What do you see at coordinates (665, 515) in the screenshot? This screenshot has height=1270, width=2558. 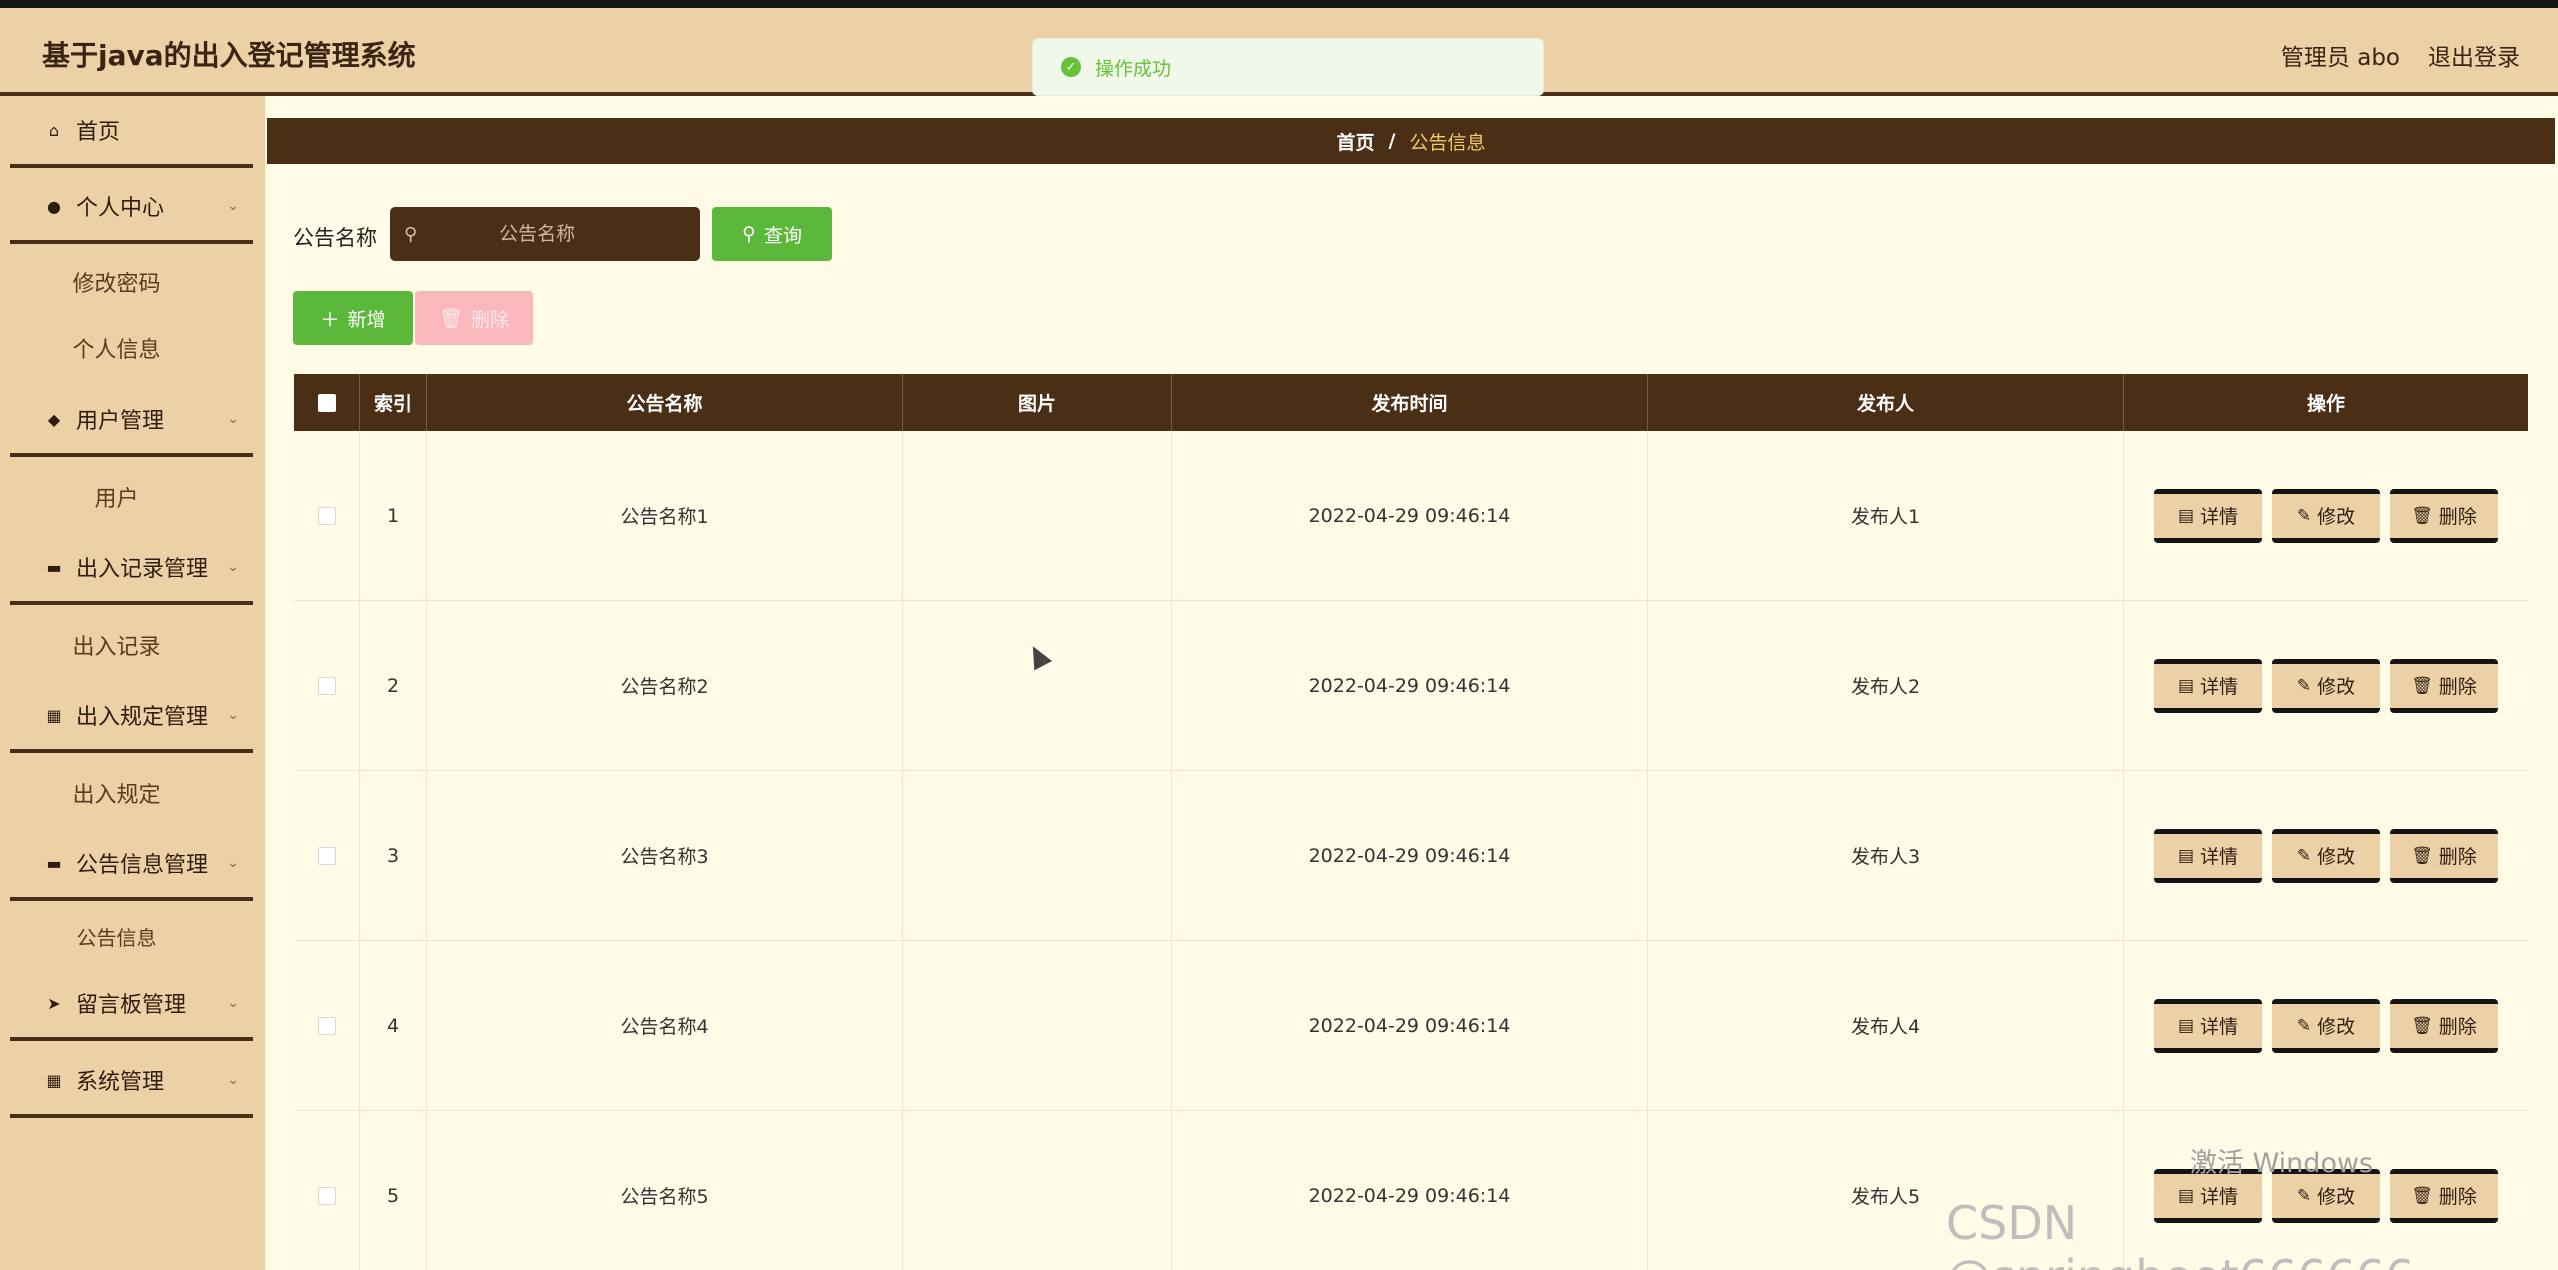 I see `cell-name: 公告名称1` at bounding box center [665, 515].